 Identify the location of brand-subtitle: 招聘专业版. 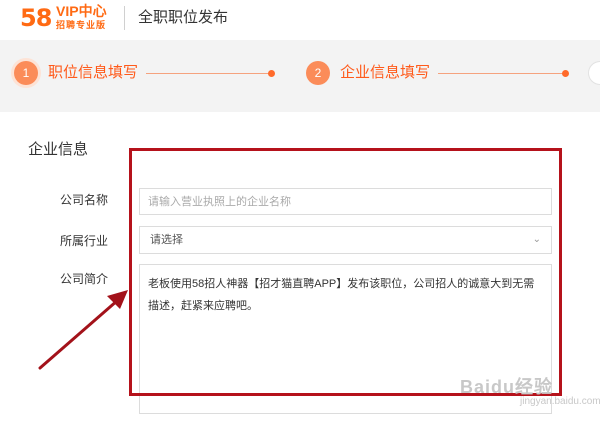
(81, 25).